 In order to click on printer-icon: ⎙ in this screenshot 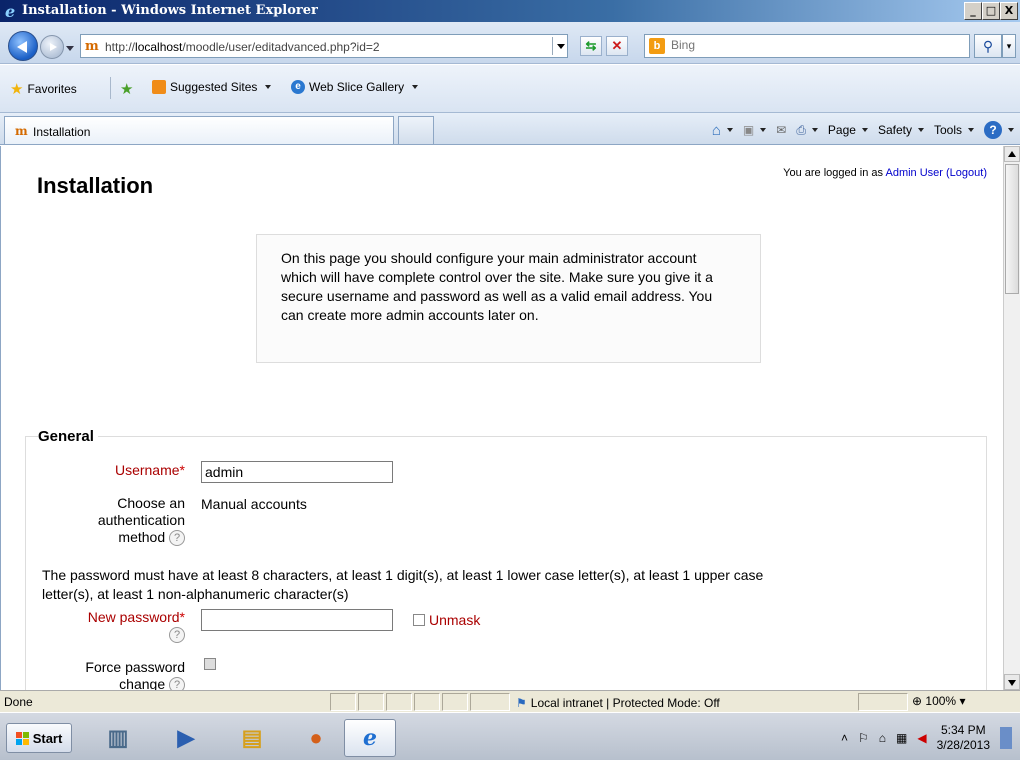, I will do `click(801, 129)`.